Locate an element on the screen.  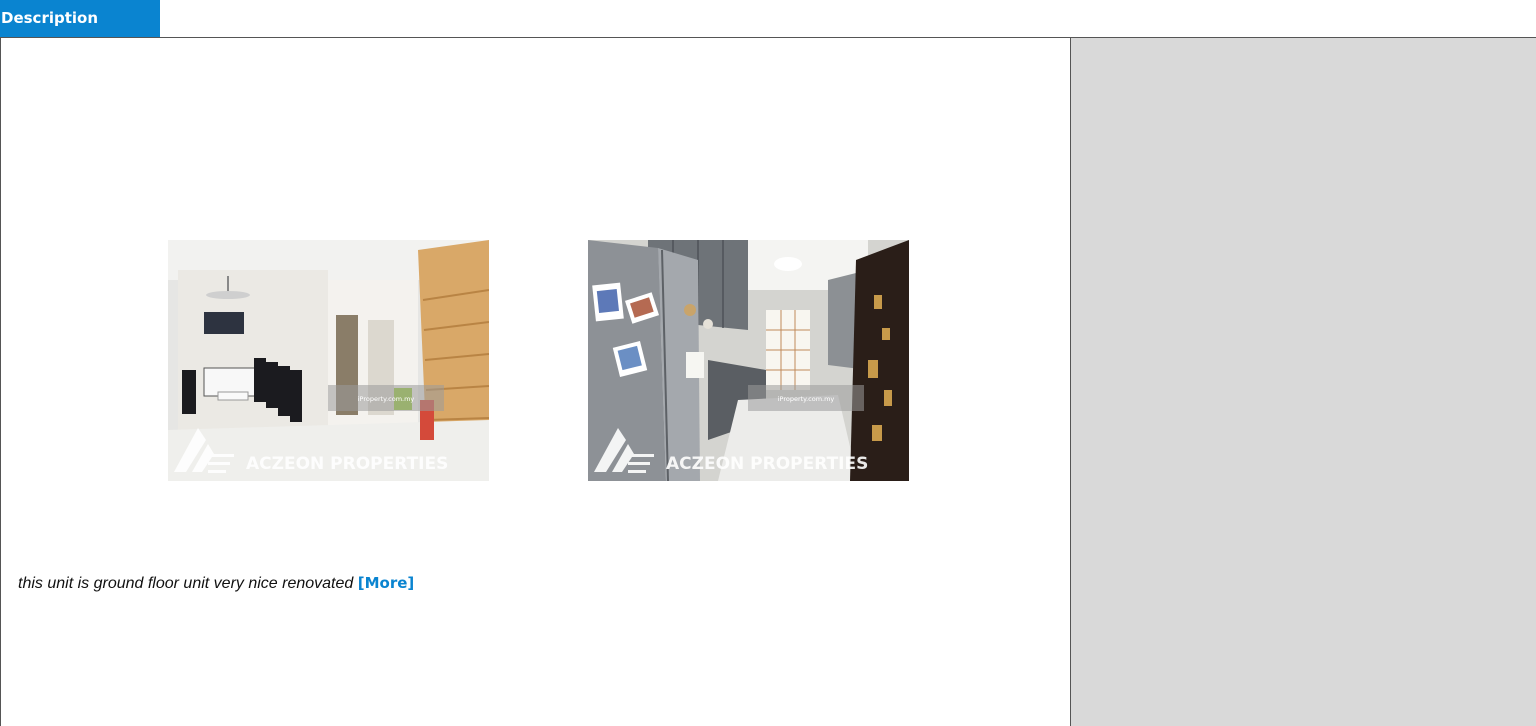
listing-photo-dining: iProperty.com.my ACZEON PROPERTIES is located at coordinates (328, 360).